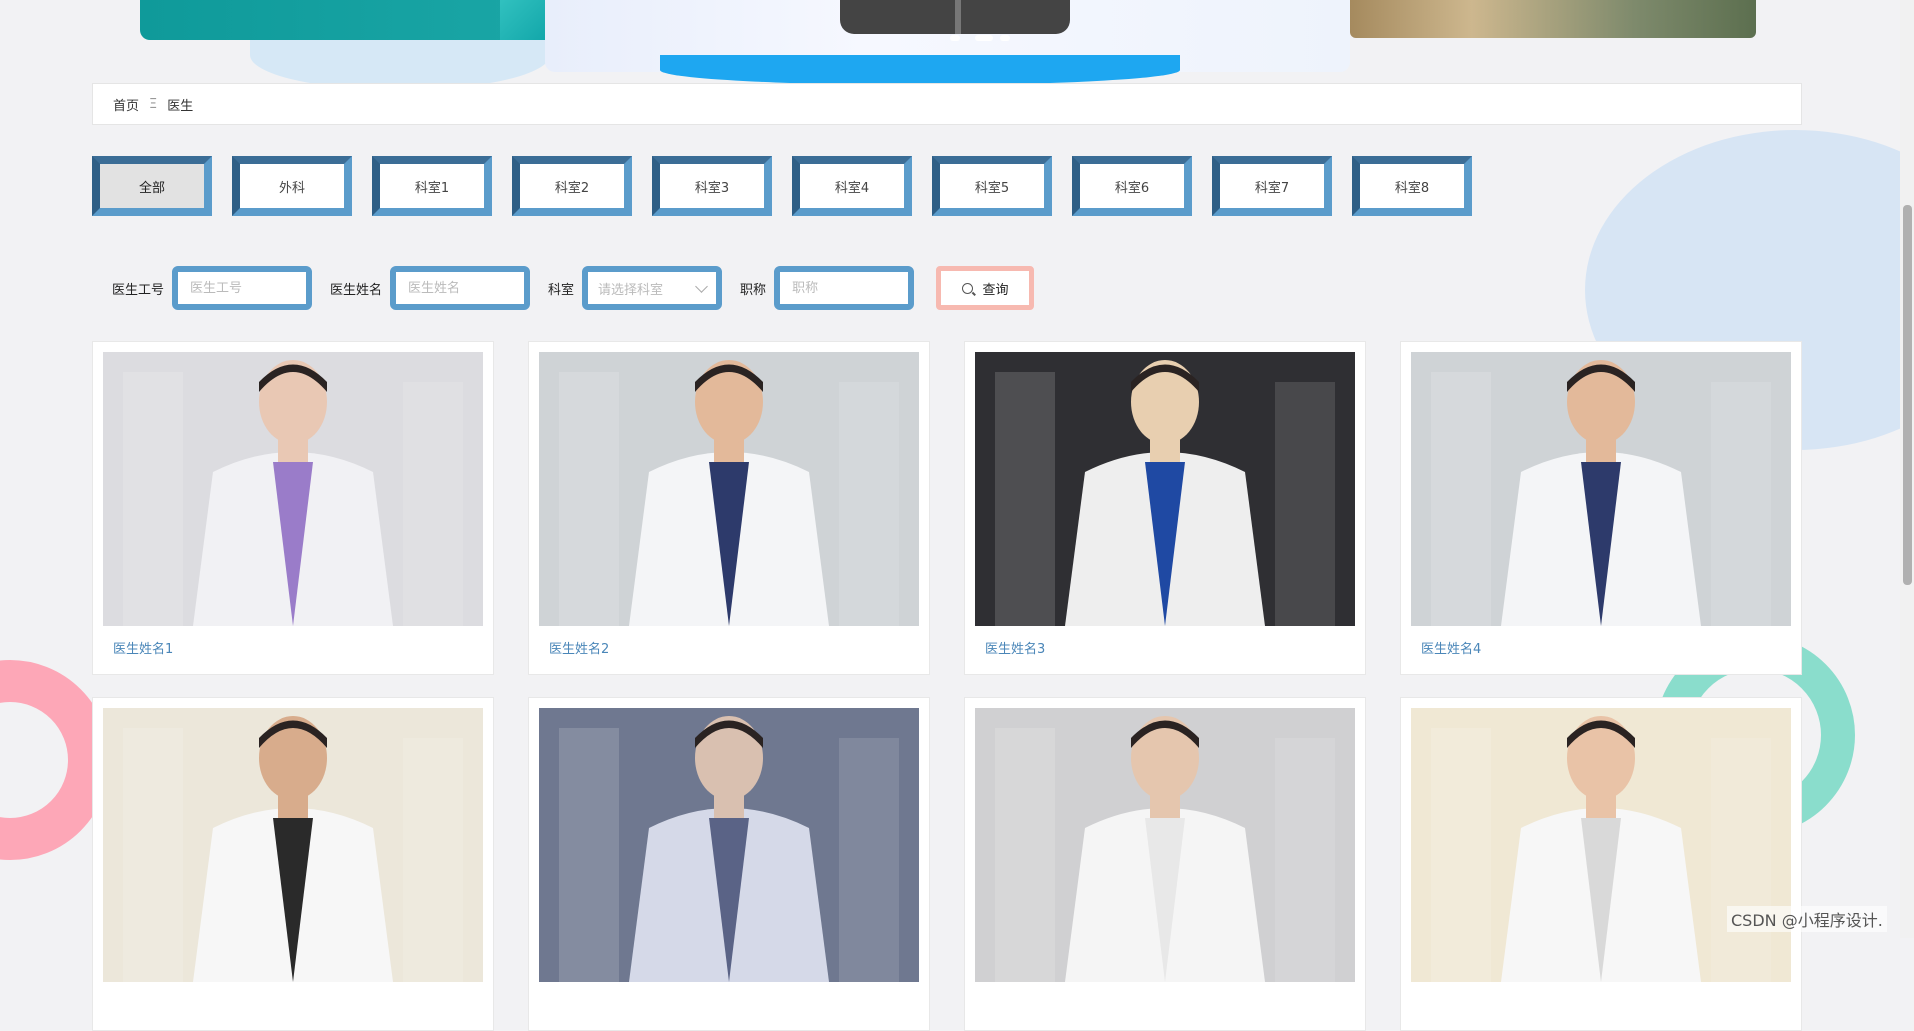  Describe the element at coordinates (701, 286) in the screenshot. I see `chevron-down-icon` at that location.